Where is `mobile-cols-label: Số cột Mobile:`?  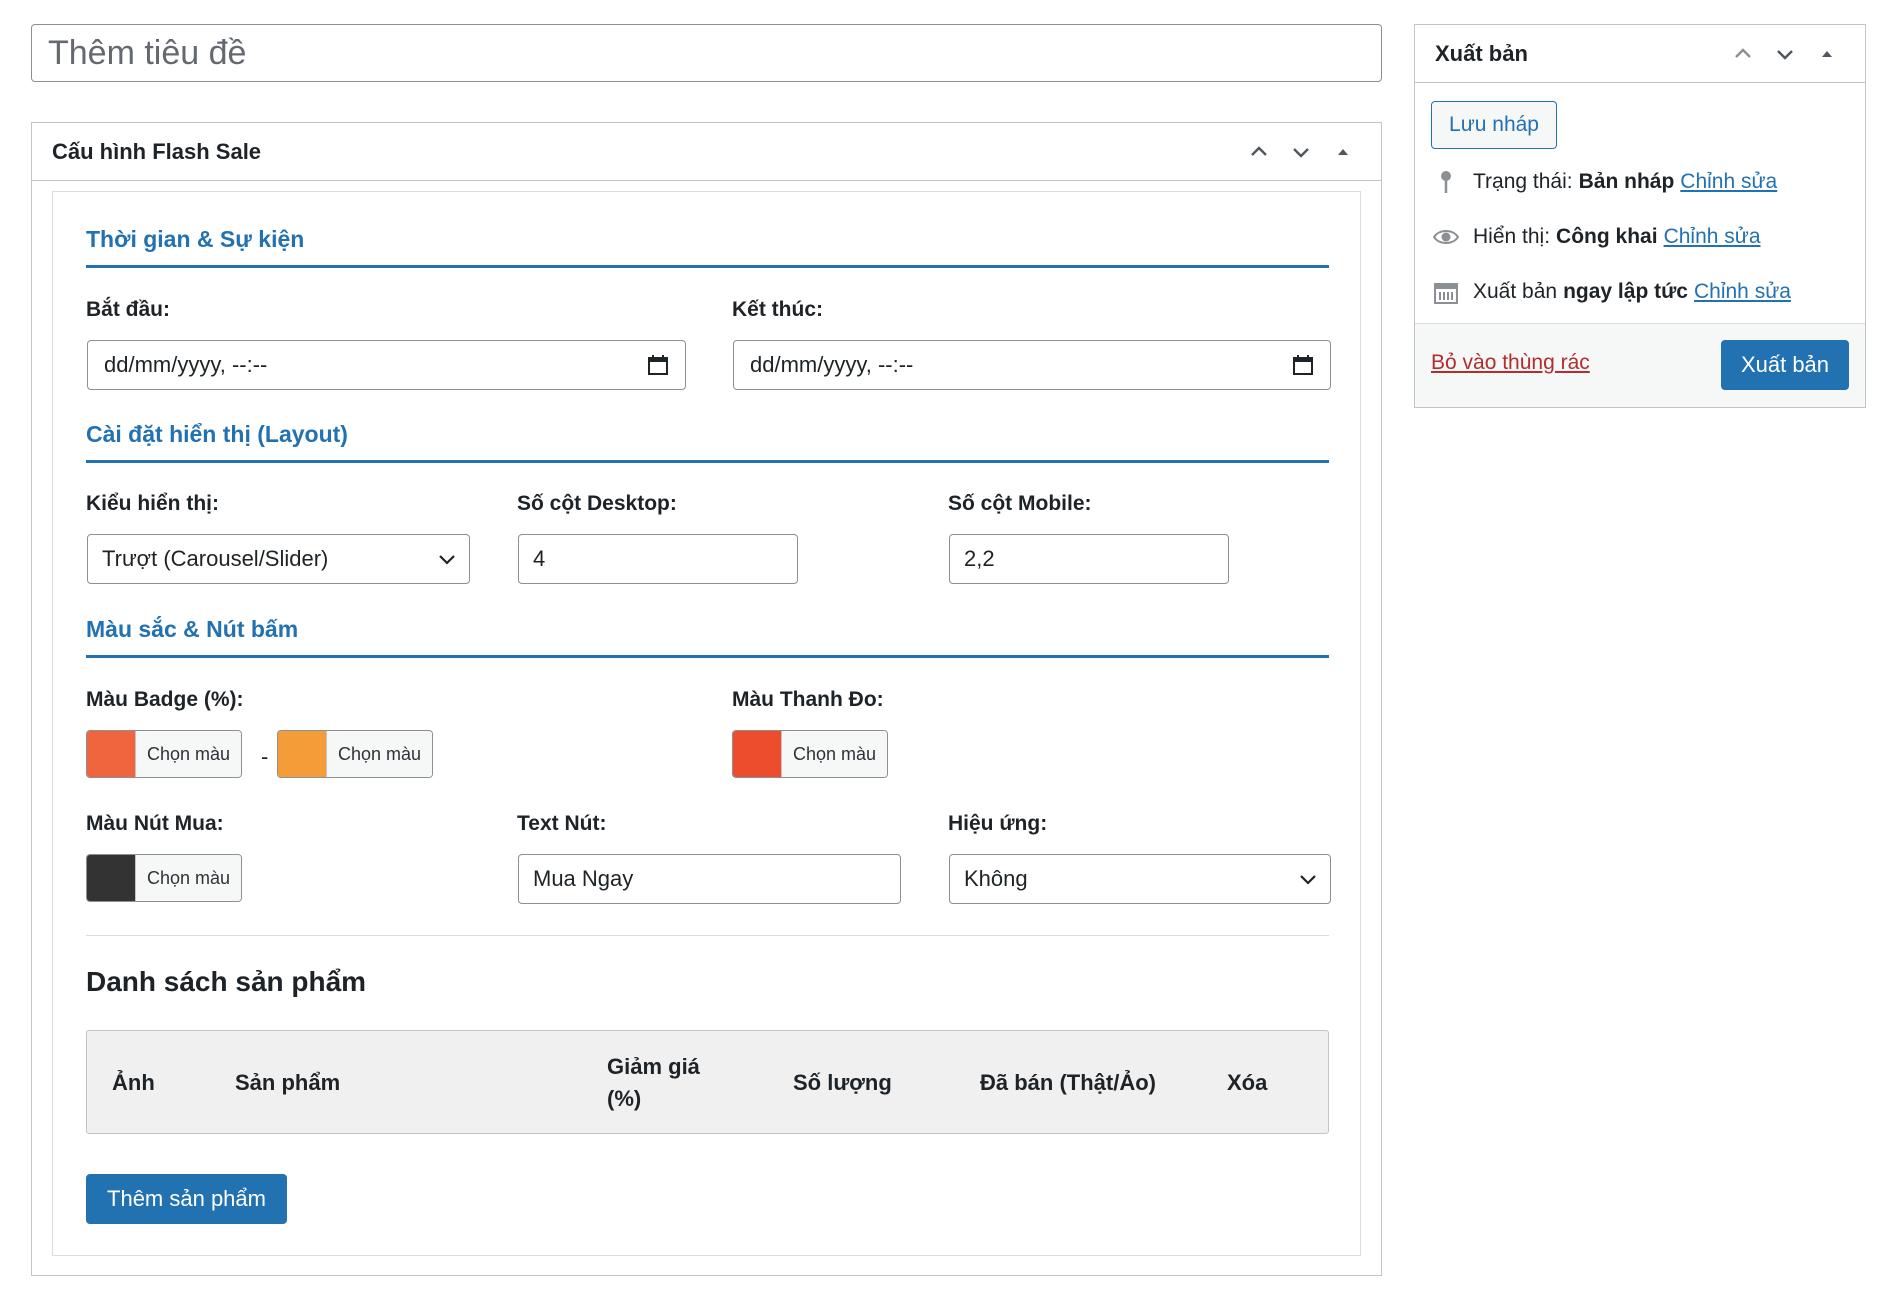 mobile-cols-label: Số cột Mobile: is located at coordinates (1020, 503).